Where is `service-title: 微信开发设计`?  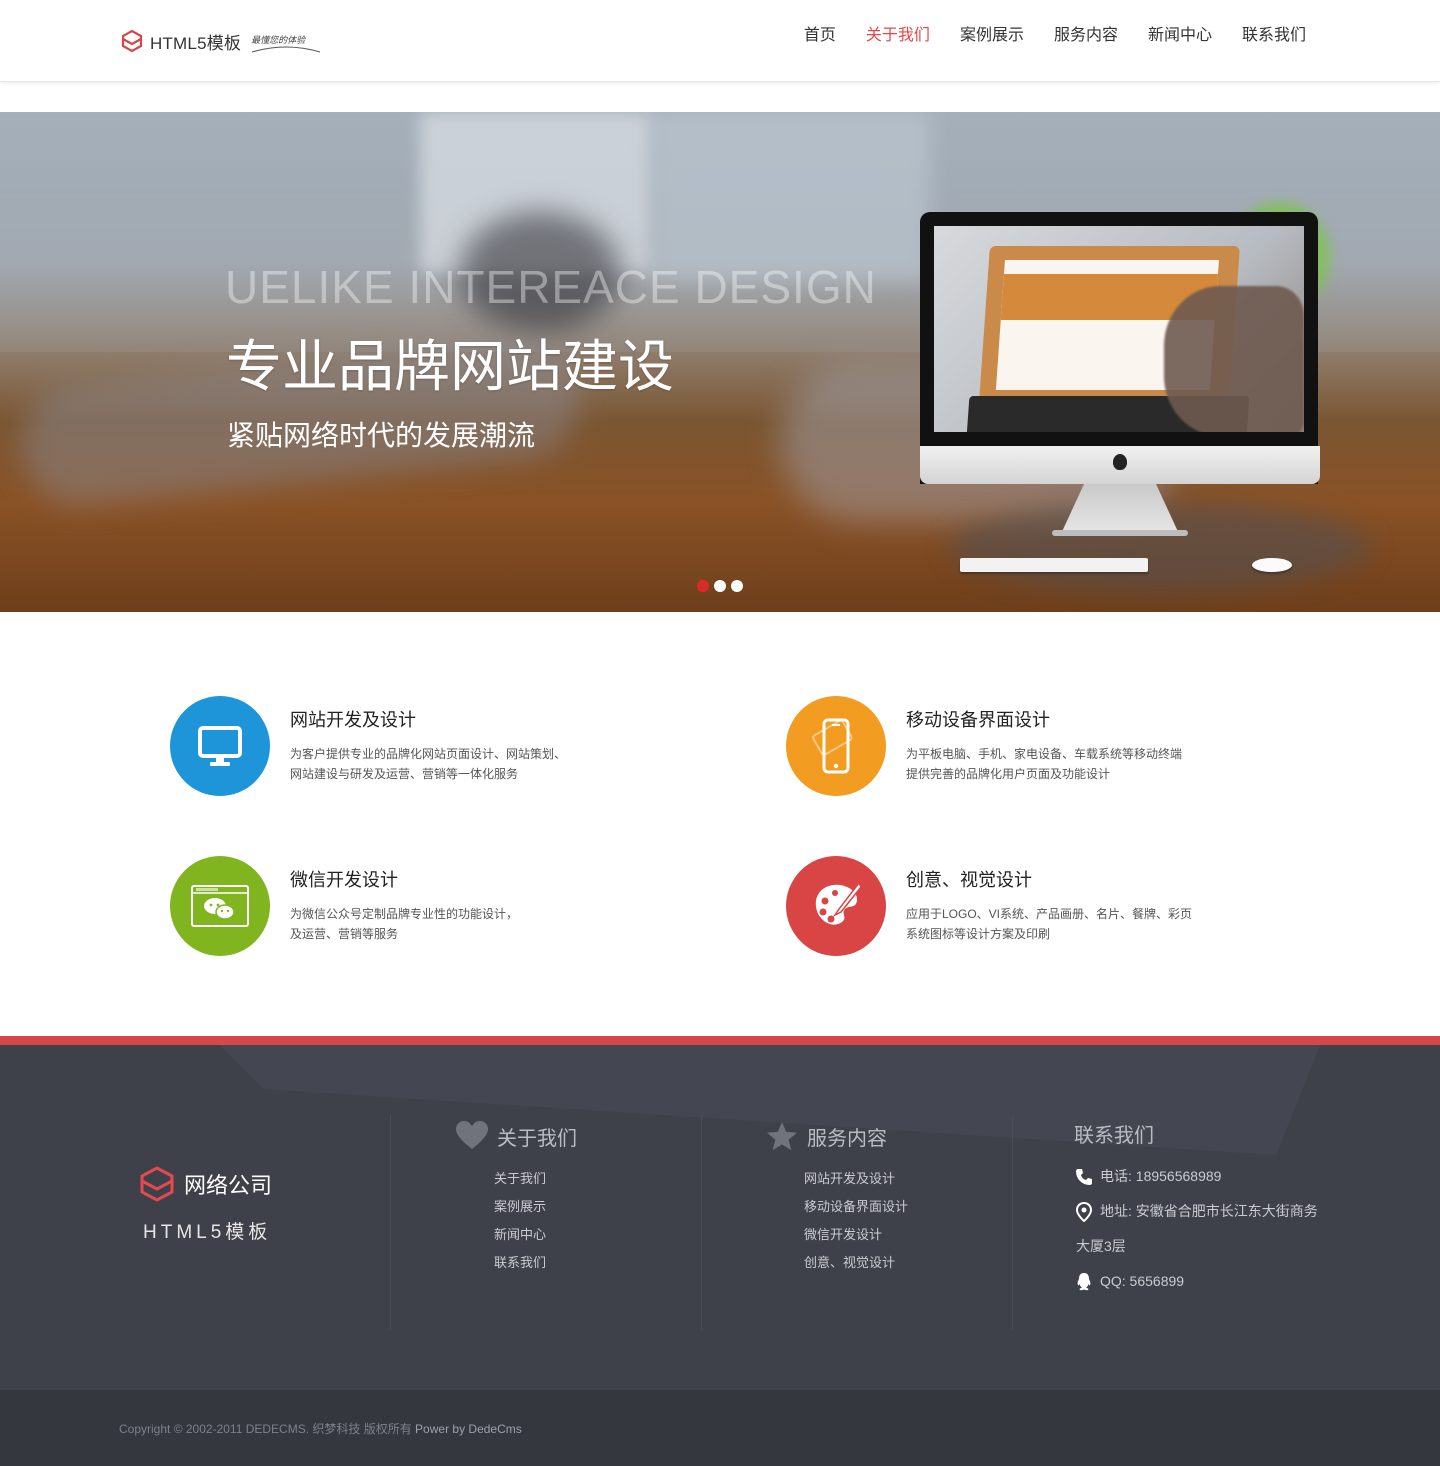
service-title: 微信开发设计 is located at coordinates (344, 880).